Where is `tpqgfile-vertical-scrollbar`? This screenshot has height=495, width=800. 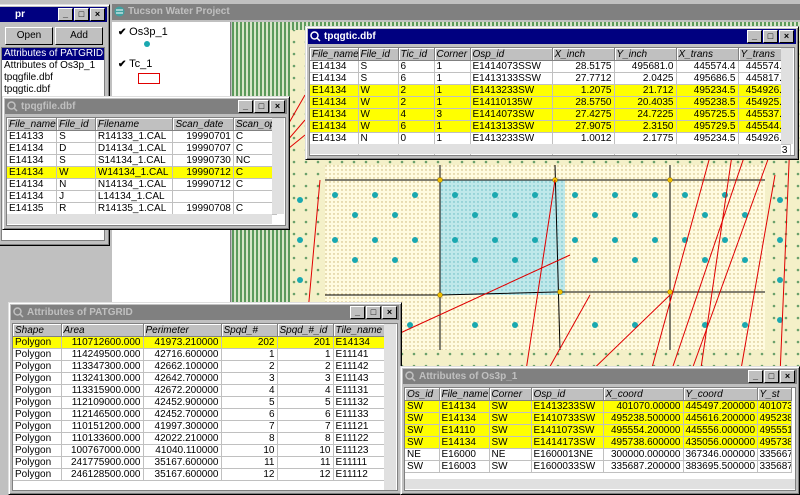 tpqgfile-vertical-scrollbar is located at coordinates (278, 166).